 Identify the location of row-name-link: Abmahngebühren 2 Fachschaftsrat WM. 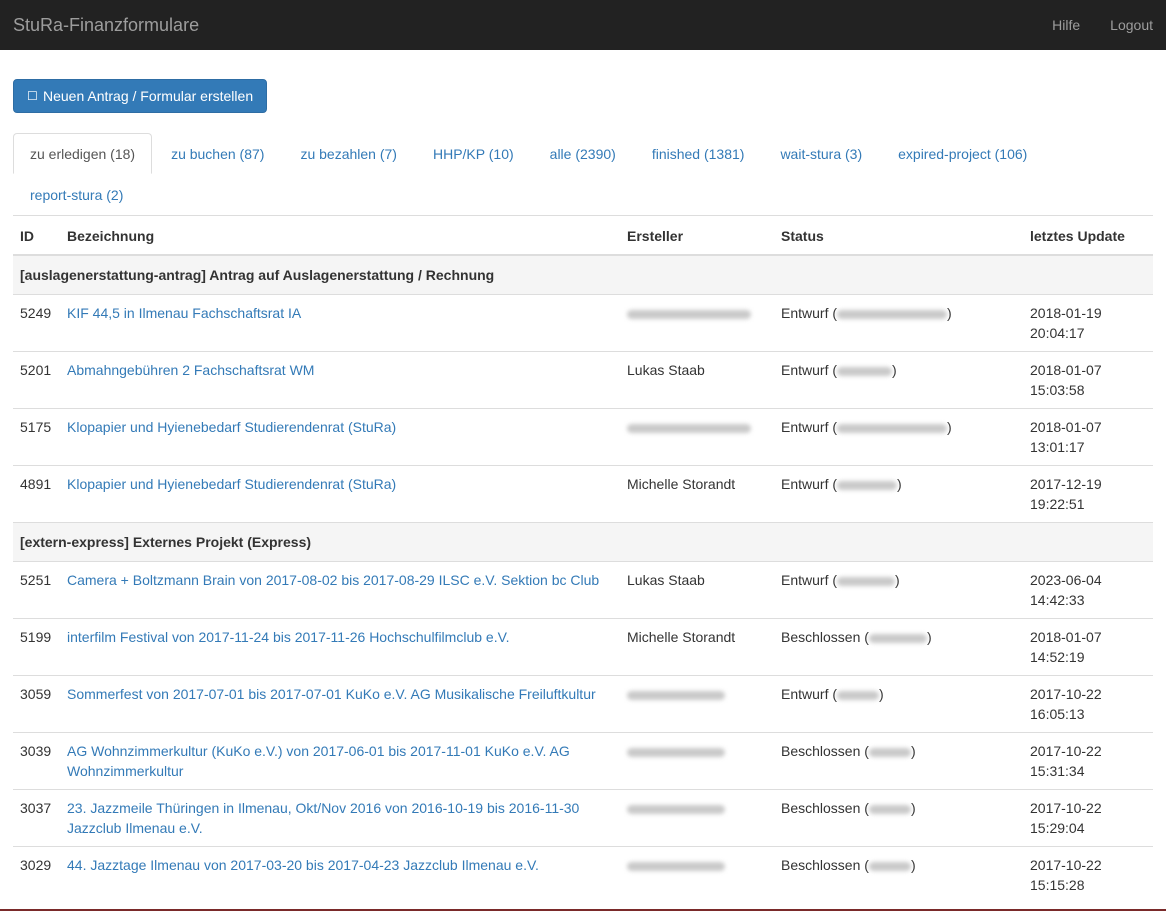
(190, 370).